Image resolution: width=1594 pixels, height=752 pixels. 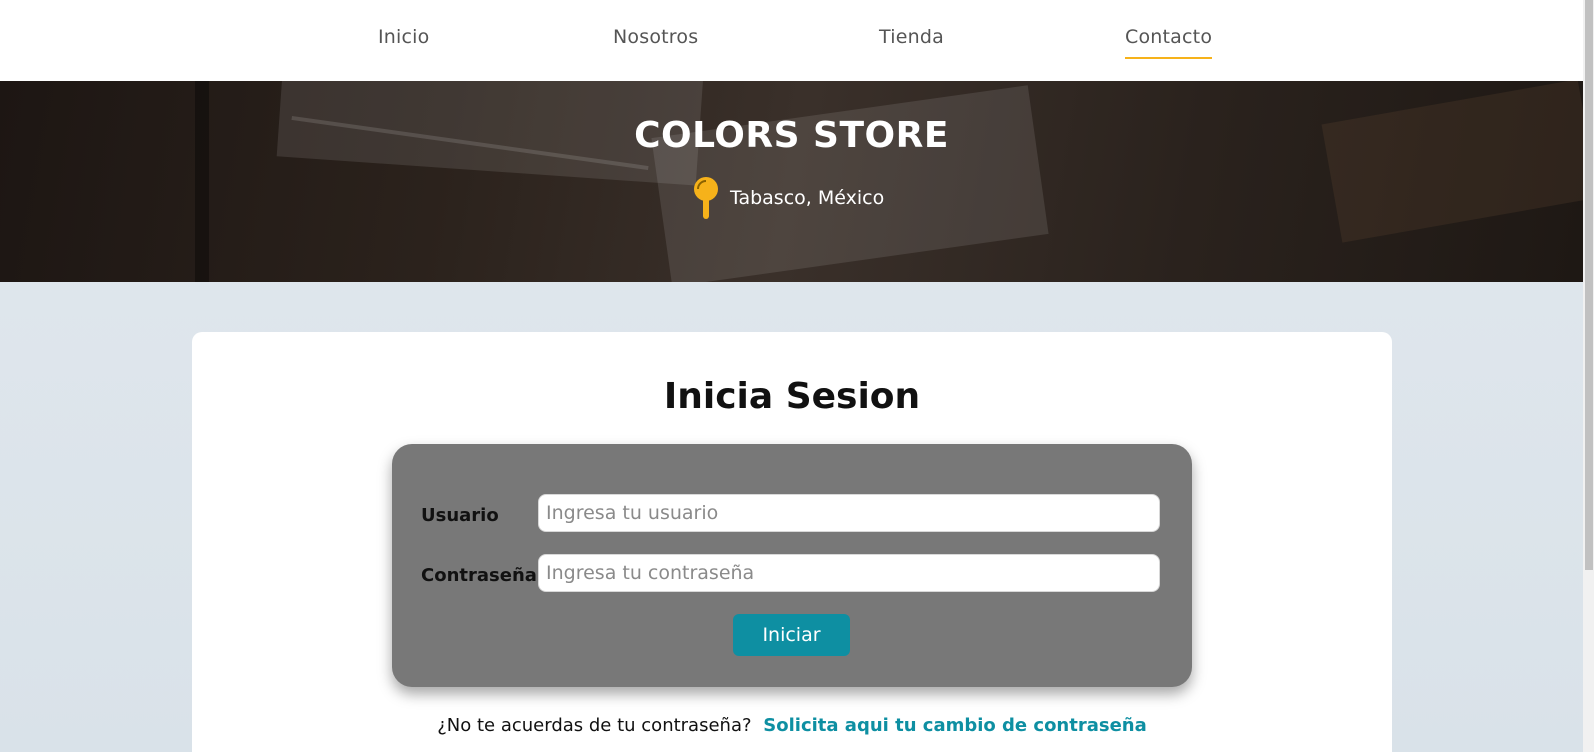 What do you see at coordinates (849, 573) in the screenshot?
I see `password-input` at bounding box center [849, 573].